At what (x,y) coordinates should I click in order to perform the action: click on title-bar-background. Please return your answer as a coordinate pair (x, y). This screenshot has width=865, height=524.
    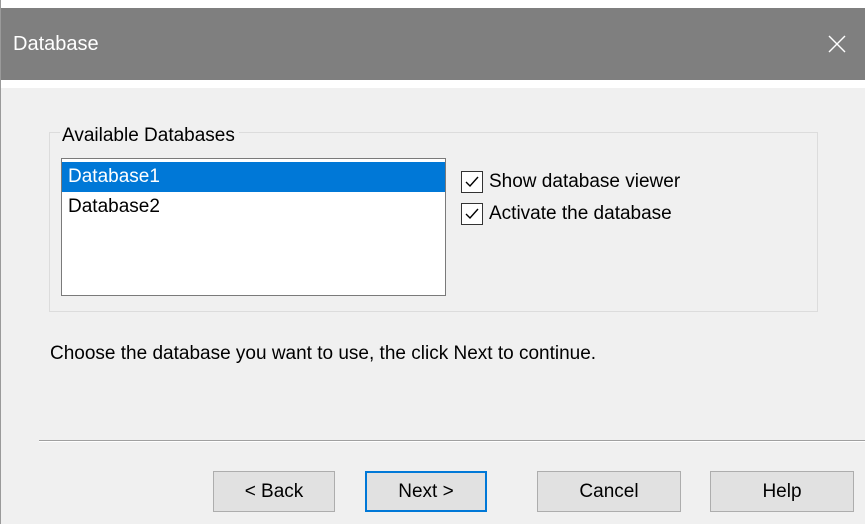
    Looking at the image, I should click on (433, 44).